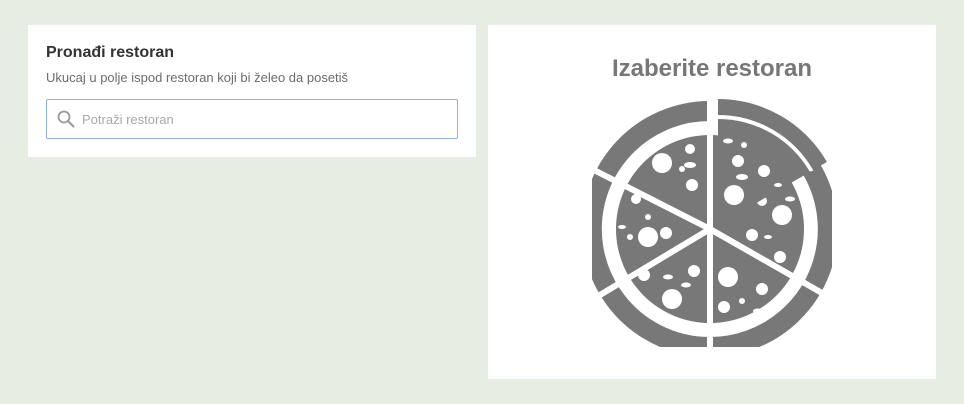 The image size is (964, 404). What do you see at coordinates (269, 119) in the screenshot?
I see `search-input` at bounding box center [269, 119].